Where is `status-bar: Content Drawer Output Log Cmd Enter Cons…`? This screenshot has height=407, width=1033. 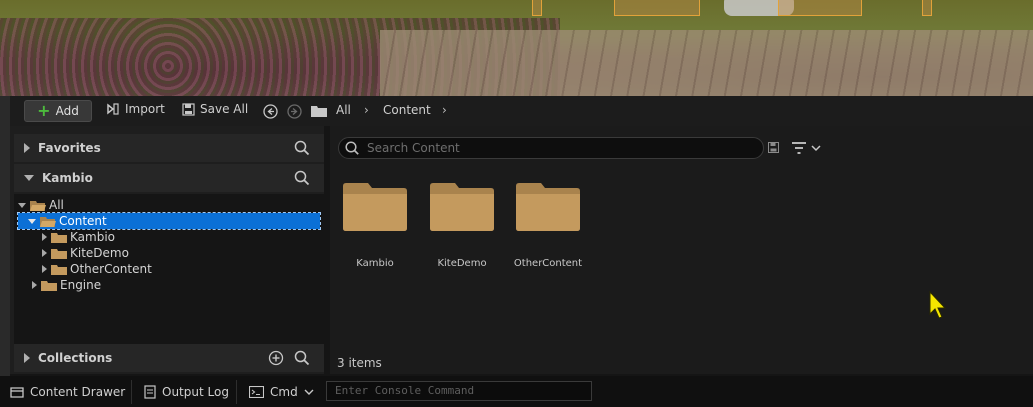
status-bar: Content Drawer Output Log Cmd Enter Cons… is located at coordinates (516, 391).